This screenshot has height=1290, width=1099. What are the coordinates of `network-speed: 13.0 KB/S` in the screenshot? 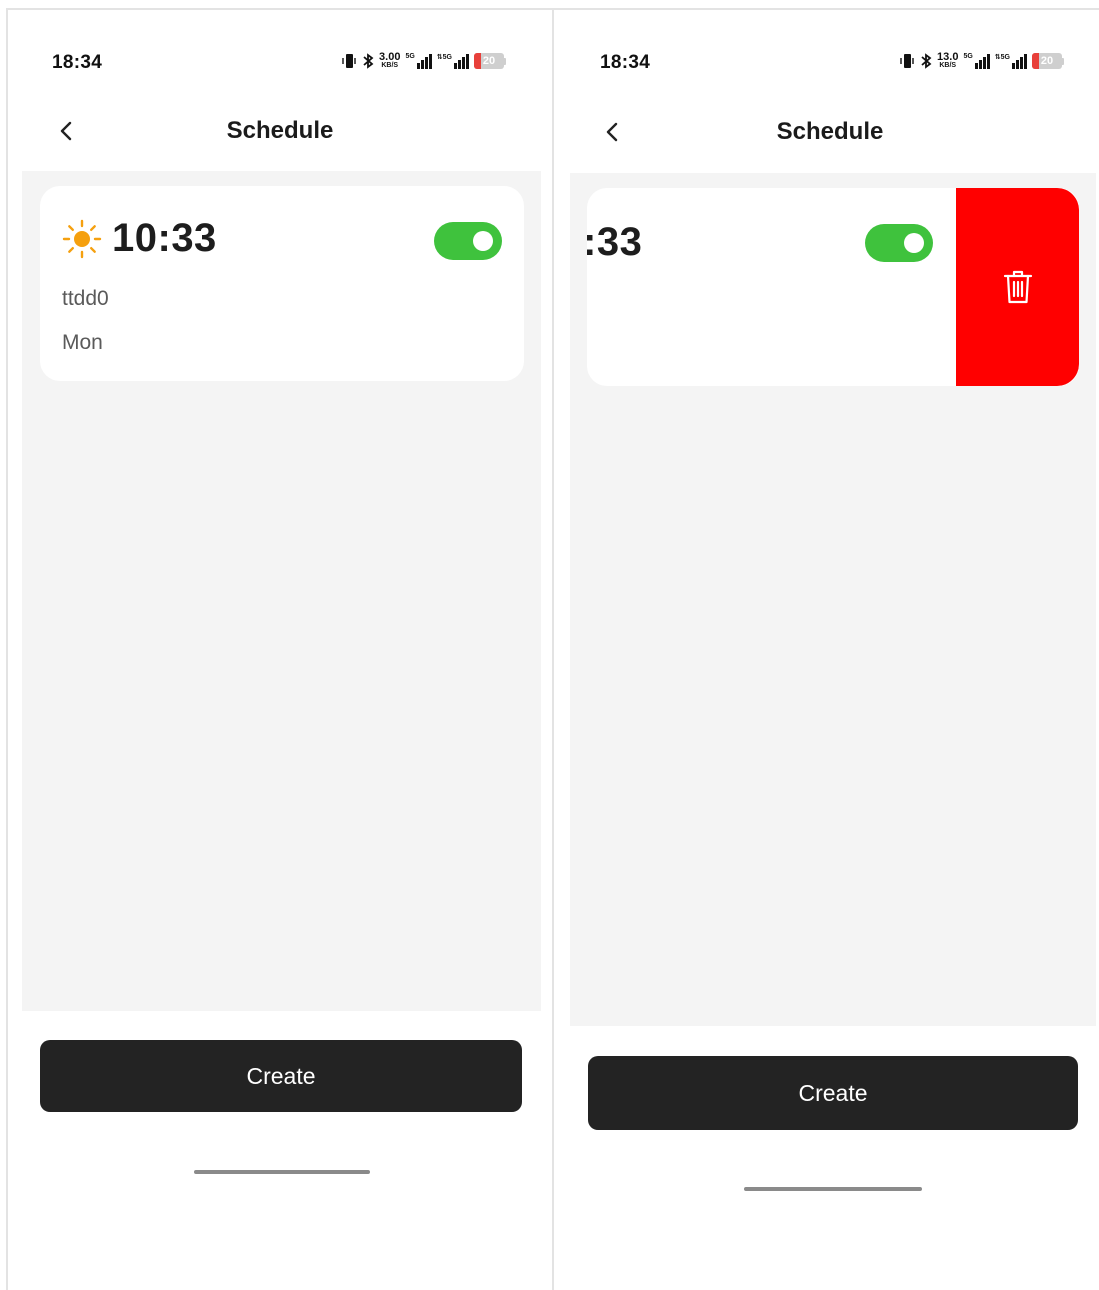 It's located at (948, 60).